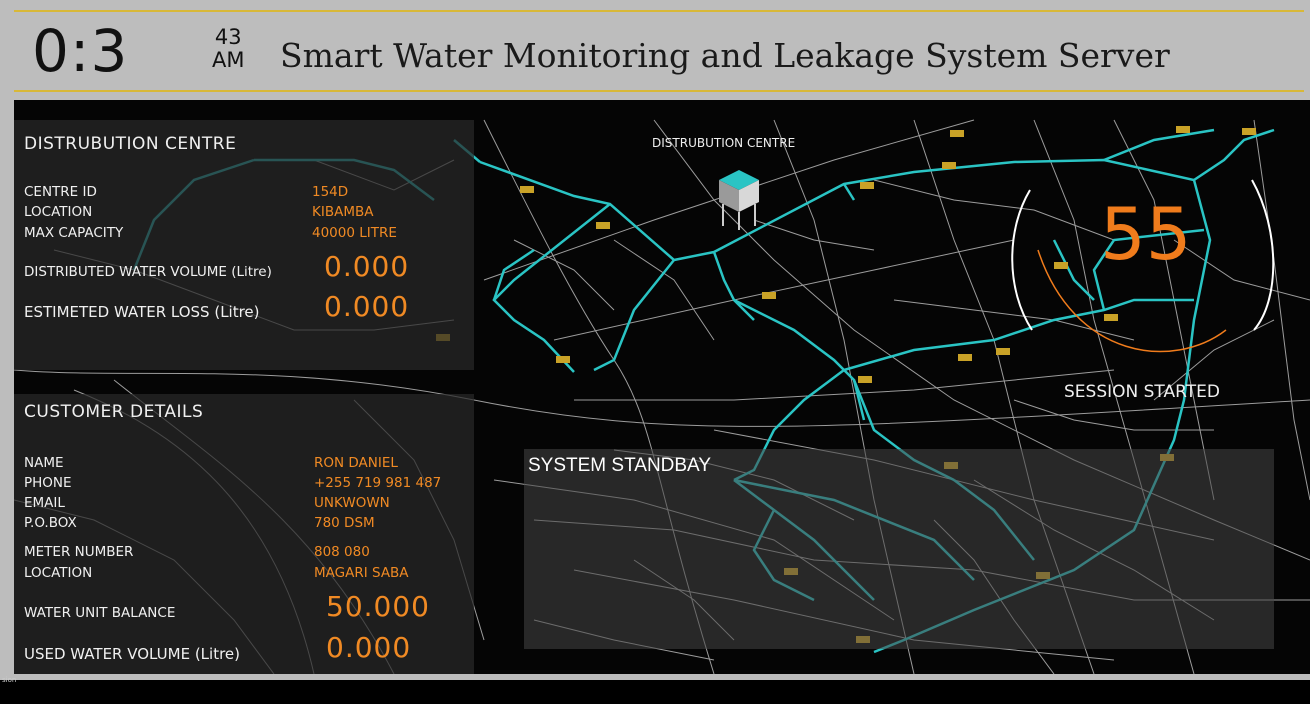 Image resolution: width=1310 pixels, height=704 pixels. Describe the element at coordinates (659, 91) in the screenshot. I see `header-bottom-rule` at that location.